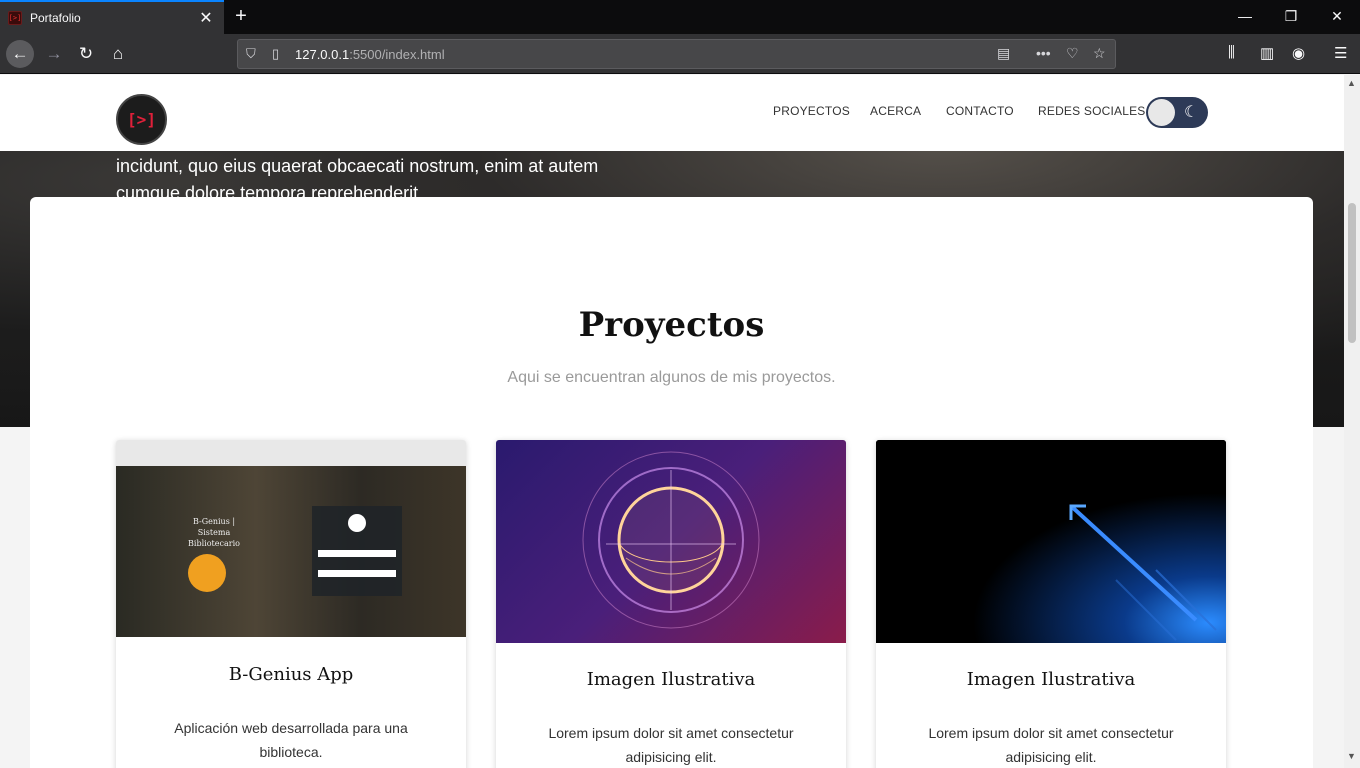 Image resolution: width=1360 pixels, height=768 pixels. What do you see at coordinates (1352, 421) in the screenshot?
I see `page-scrollbar: ▲ ▼` at bounding box center [1352, 421].